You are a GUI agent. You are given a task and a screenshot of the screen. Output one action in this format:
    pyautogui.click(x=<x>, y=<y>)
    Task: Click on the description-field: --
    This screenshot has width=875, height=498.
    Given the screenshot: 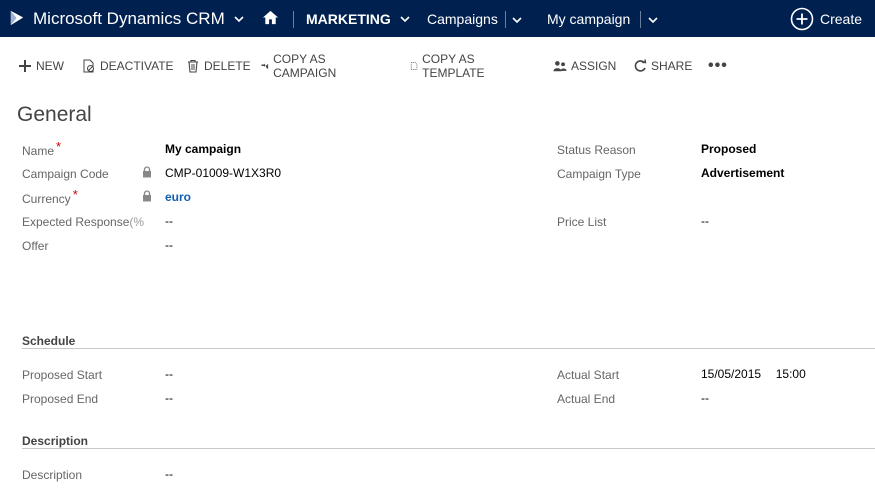 What is the action you would take?
    pyautogui.click(x=169, y=474)
    